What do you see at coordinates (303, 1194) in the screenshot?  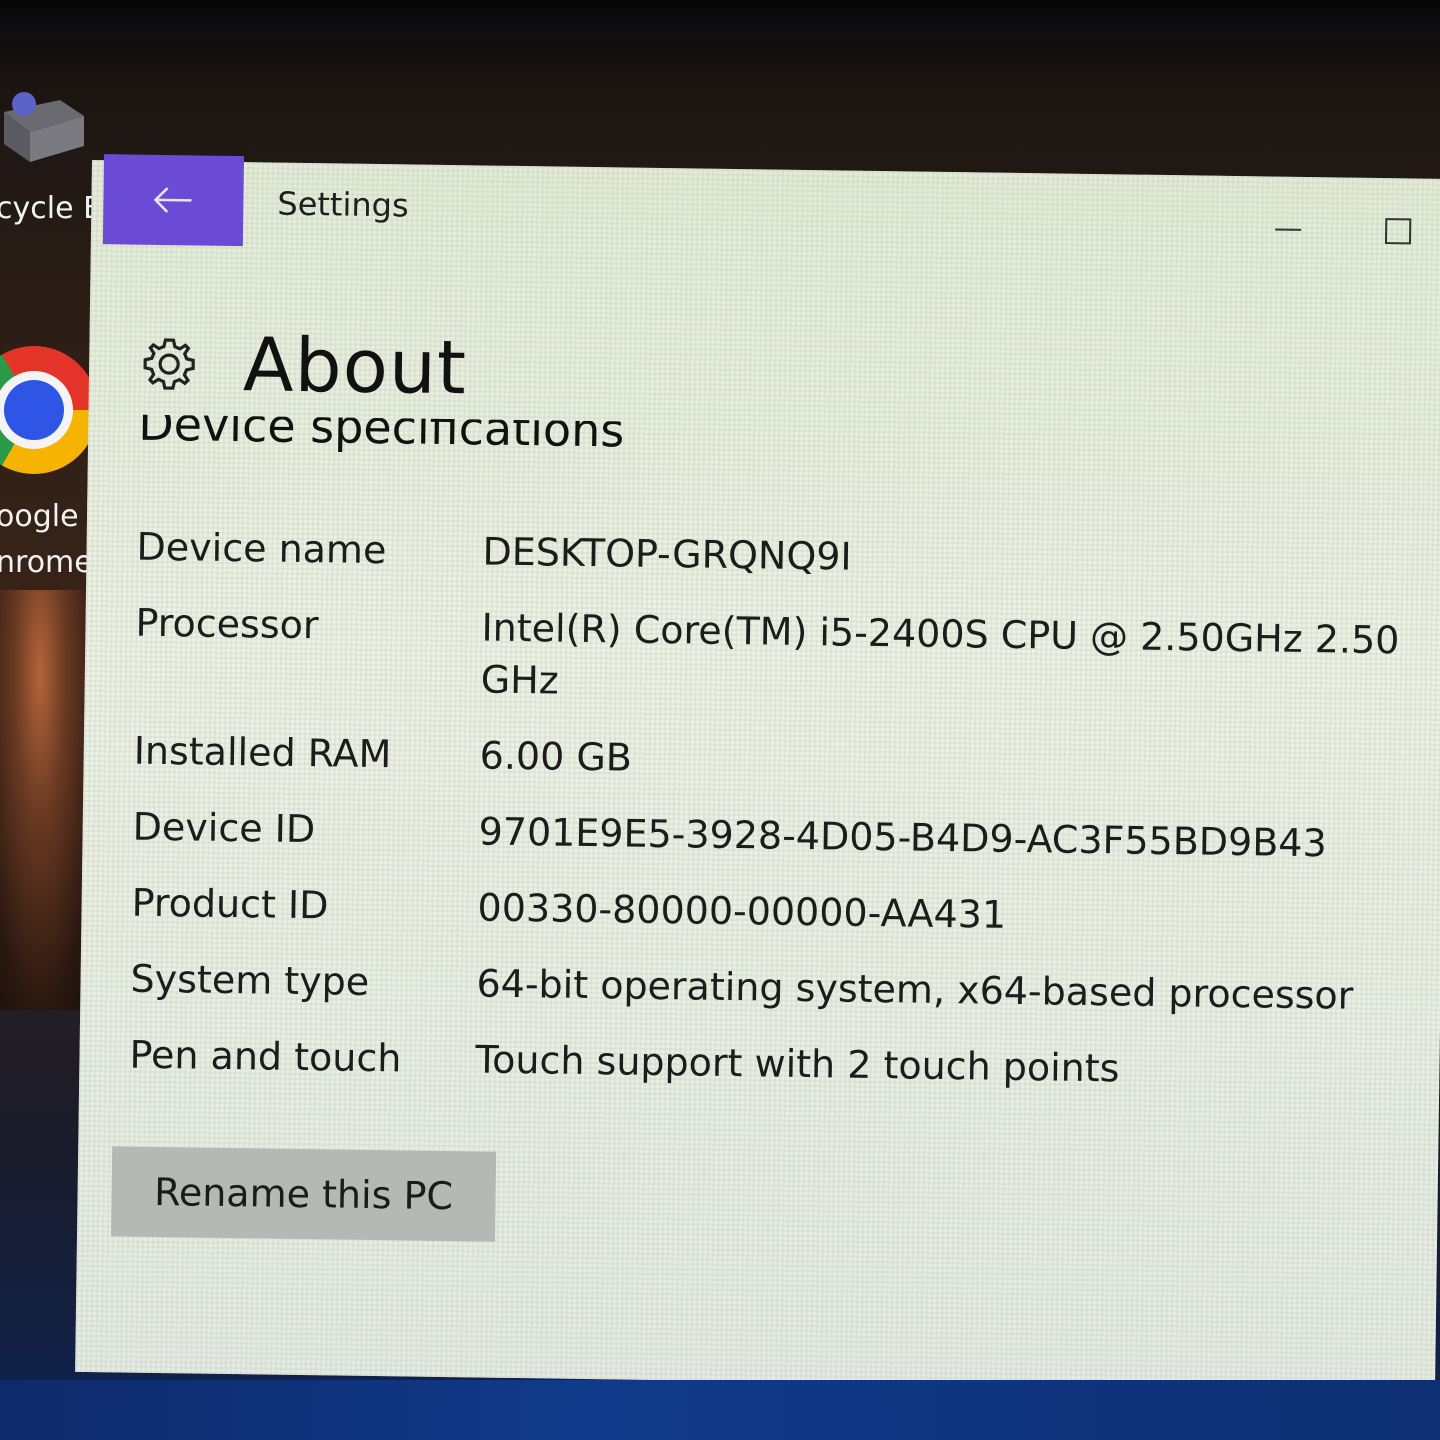 I see `rename-pc-button: Rename this PC` at bounding box center [303, 1194].